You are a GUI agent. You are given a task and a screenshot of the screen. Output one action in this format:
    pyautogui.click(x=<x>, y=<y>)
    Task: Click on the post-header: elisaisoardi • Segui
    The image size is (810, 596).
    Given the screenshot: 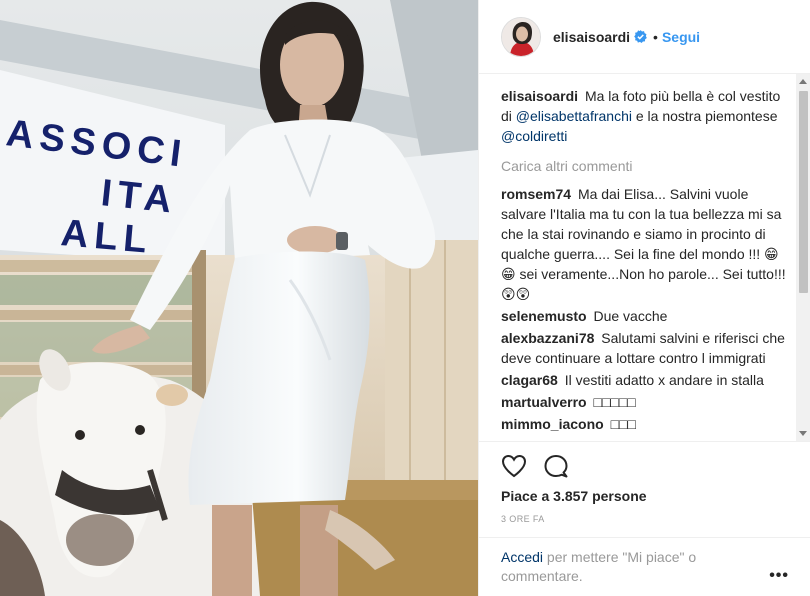 What is the action you would take?
    pyautogui.click(x=644, y=37)
    